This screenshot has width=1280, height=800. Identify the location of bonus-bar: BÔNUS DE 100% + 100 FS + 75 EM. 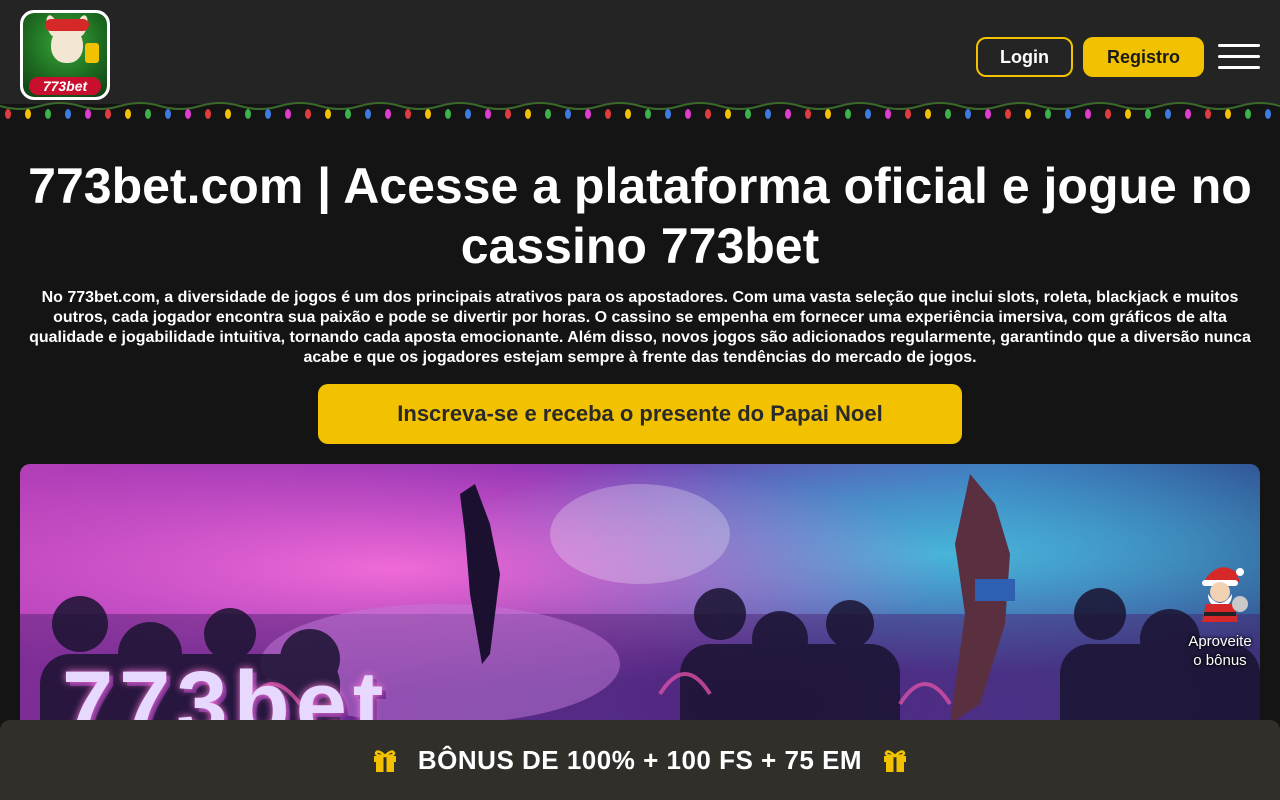
(640, 760).